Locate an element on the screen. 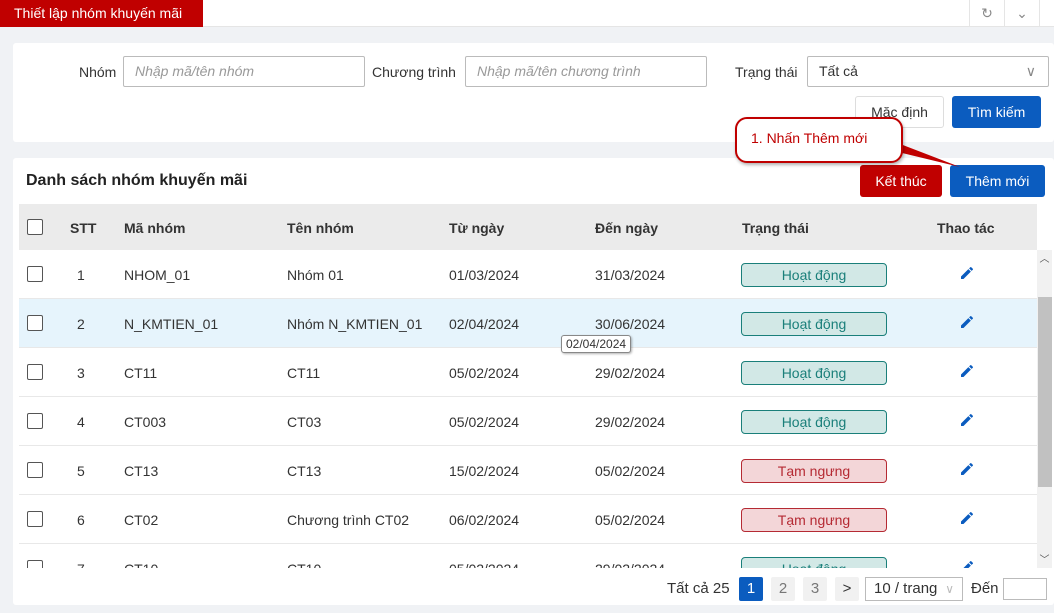 This screenshot has width=1054, height=613. callout-pointer is located at coordinates (927, 154).